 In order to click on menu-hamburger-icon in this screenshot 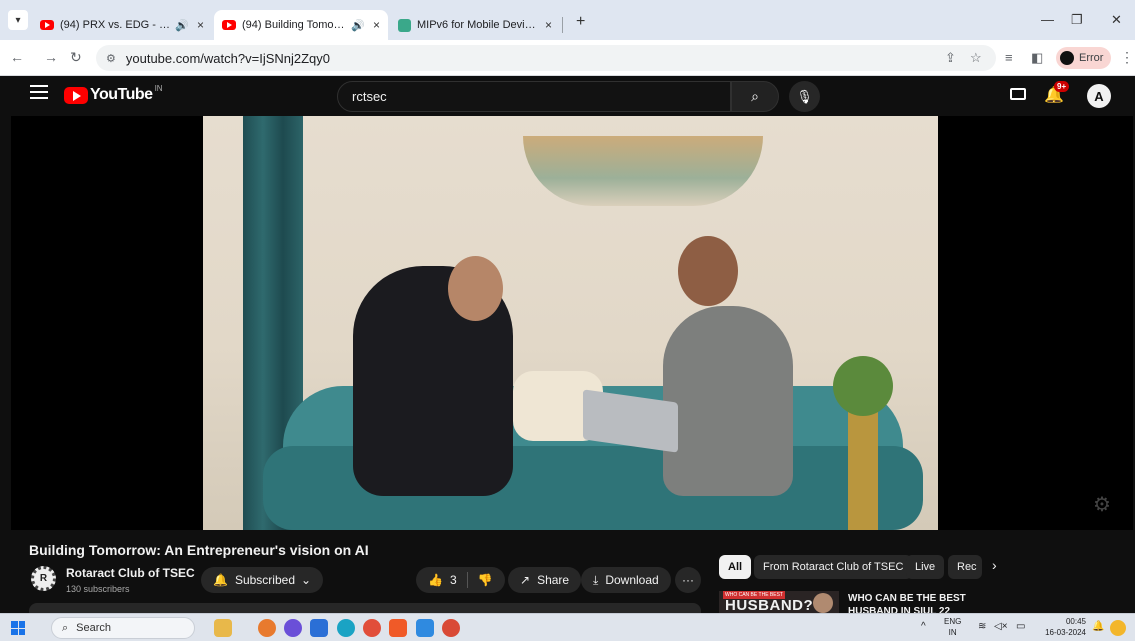, I will do `click(39, 94)`.